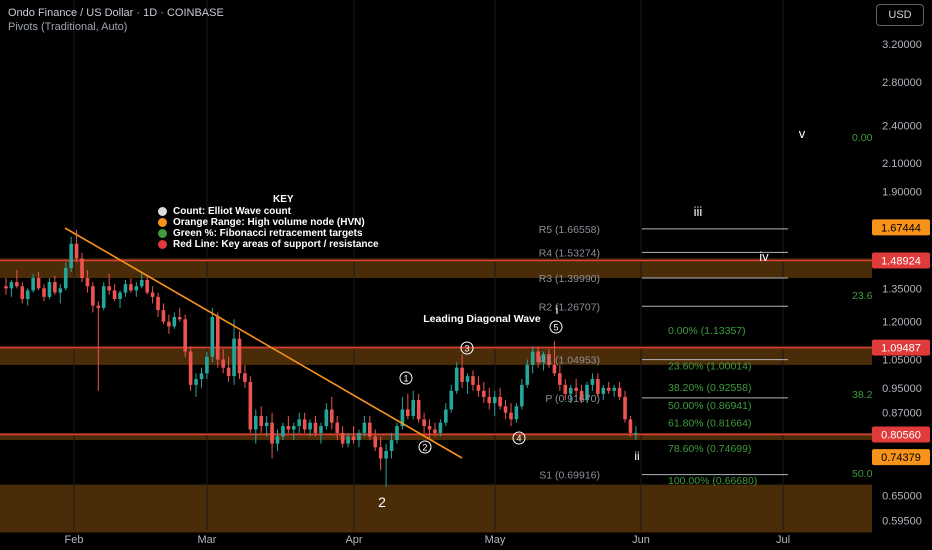 This screenshot has width=932, height=550. What do you see at coordinates (709, 424) in the screenshot?
I see `fib-label: 61.80% (0.81664)` at bounding box center [709, 424].